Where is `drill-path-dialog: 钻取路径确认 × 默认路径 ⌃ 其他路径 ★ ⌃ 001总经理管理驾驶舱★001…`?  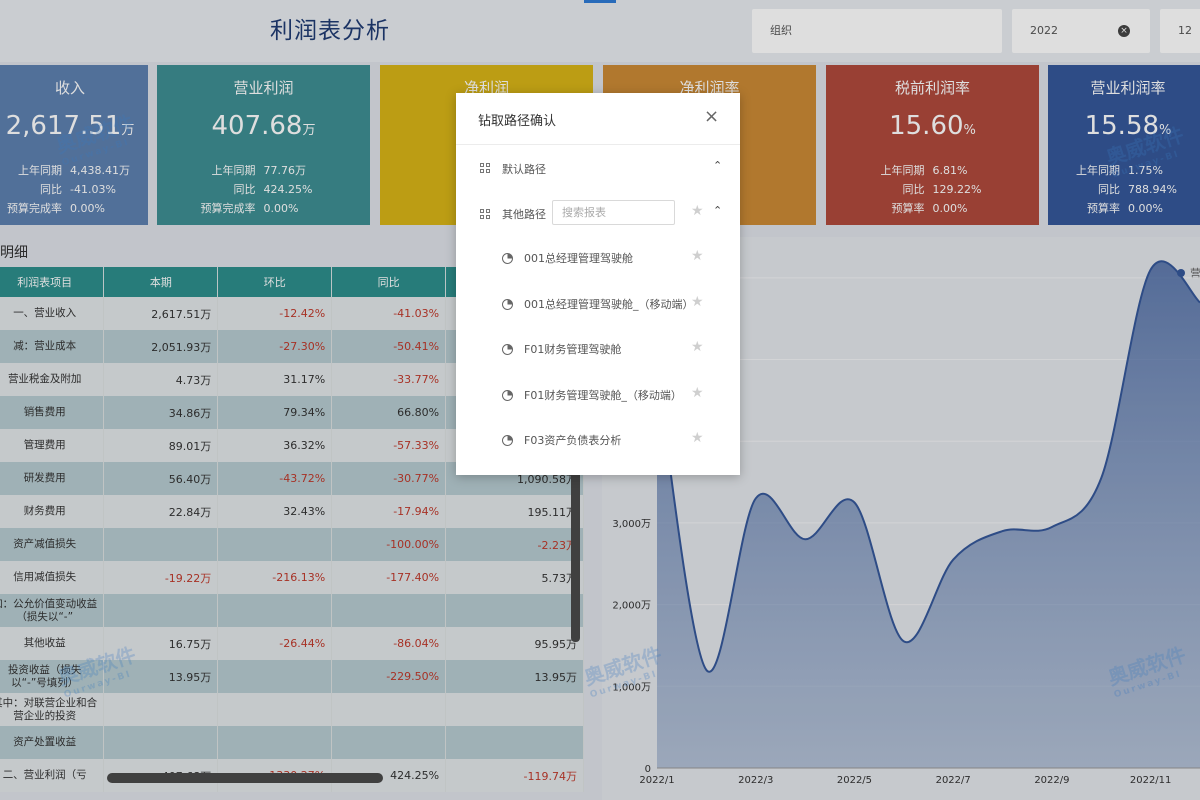
drill-path-dialog: 钻取路径确认 × 默认路径 ⌃ 其他路径 ★ ⌃ 001总经理管理驾驶舱★001… is located at coordinates (598, 284).